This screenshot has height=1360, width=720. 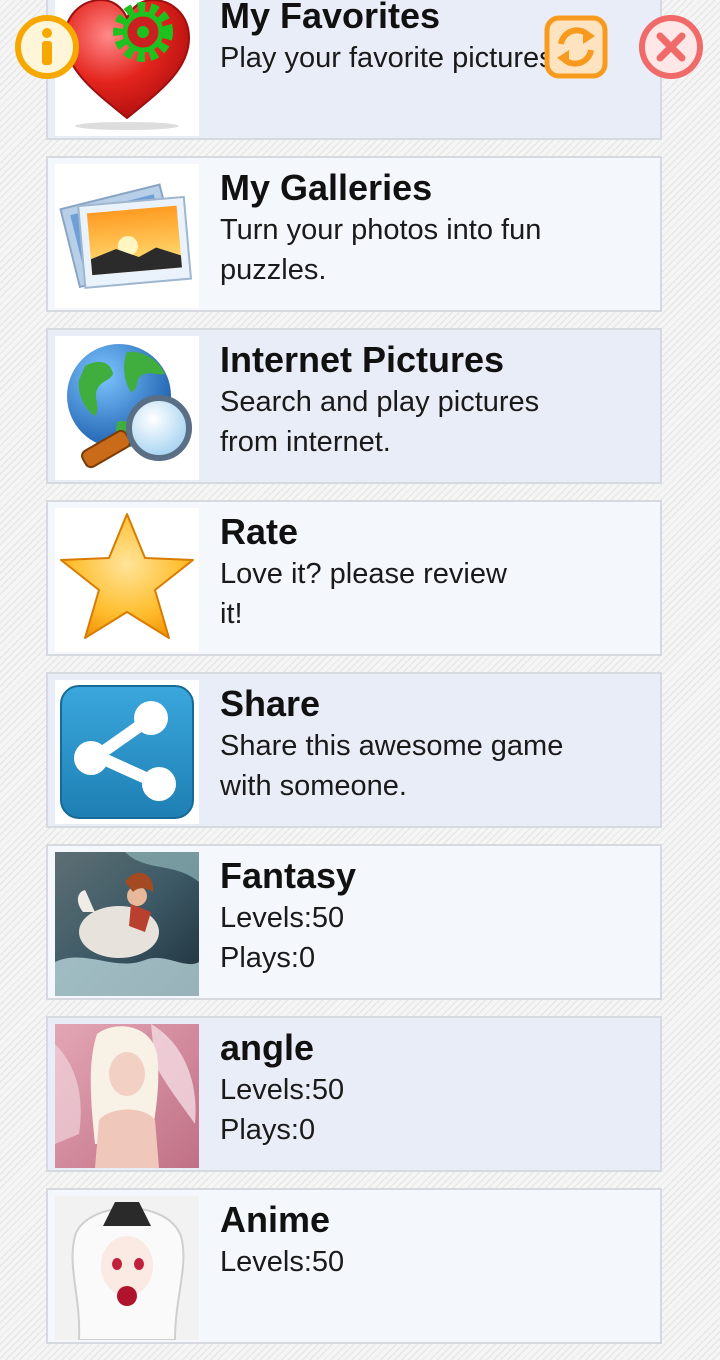 What do you see at coordinates (381, 230) in the screenshot?
I see `description-line: Turn your photos into fun` at bounding box center [381, 230].